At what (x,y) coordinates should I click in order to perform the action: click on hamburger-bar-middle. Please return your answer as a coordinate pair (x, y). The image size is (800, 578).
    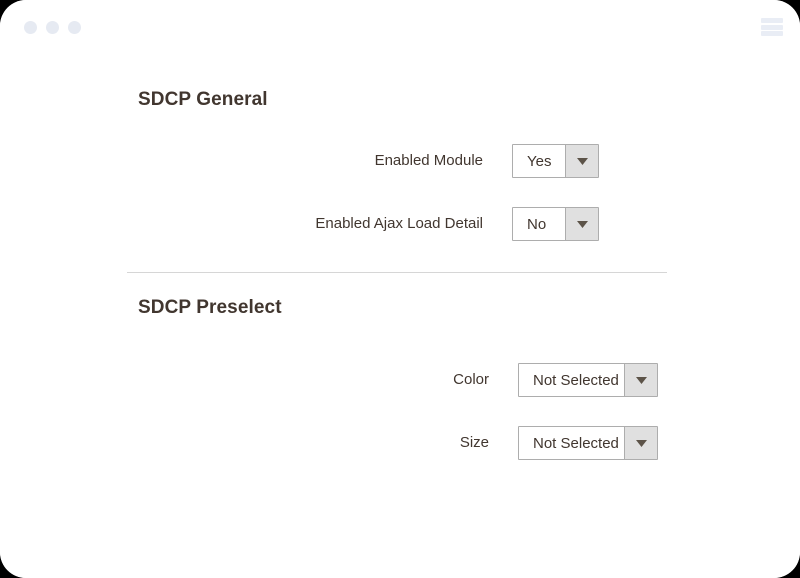
    Looking at the image, I should click on (772, 27).